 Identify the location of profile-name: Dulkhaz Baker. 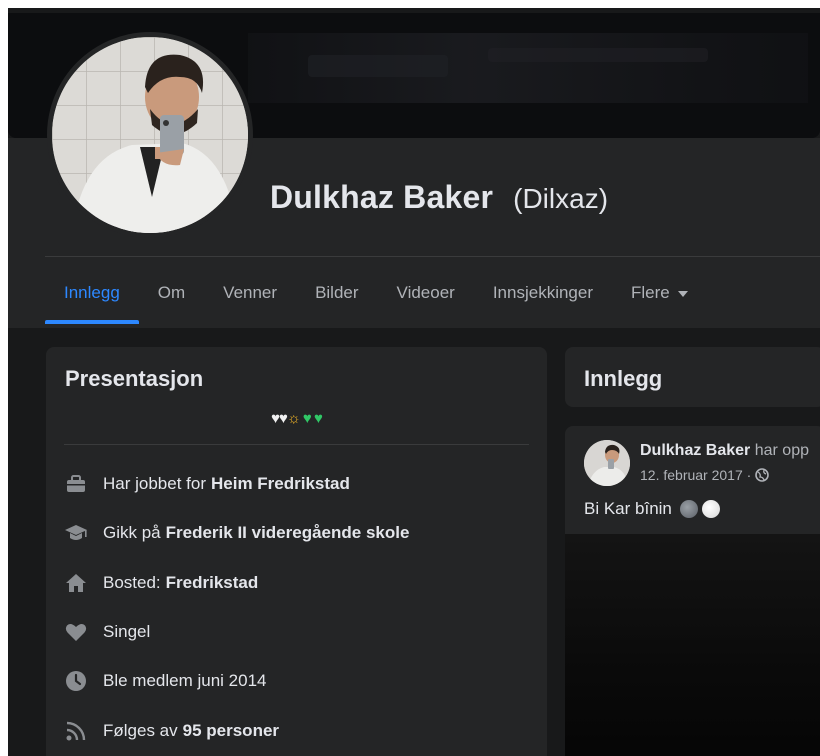
(382, 197).